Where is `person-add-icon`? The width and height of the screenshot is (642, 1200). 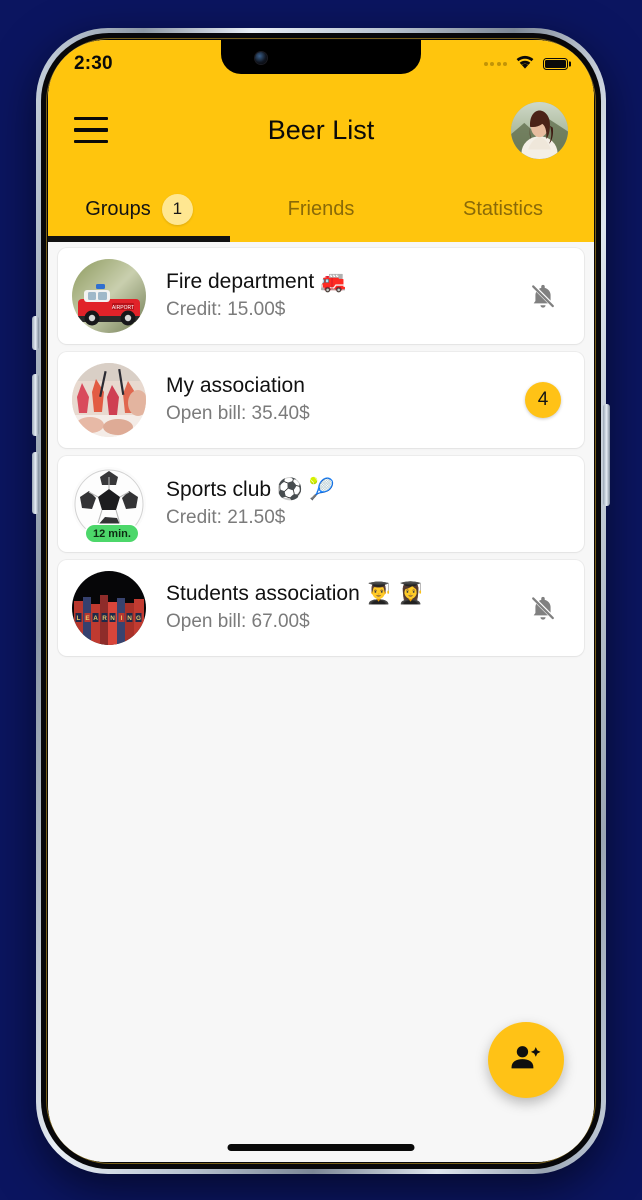
person-add-icon is located at coordinates (526, 1060).